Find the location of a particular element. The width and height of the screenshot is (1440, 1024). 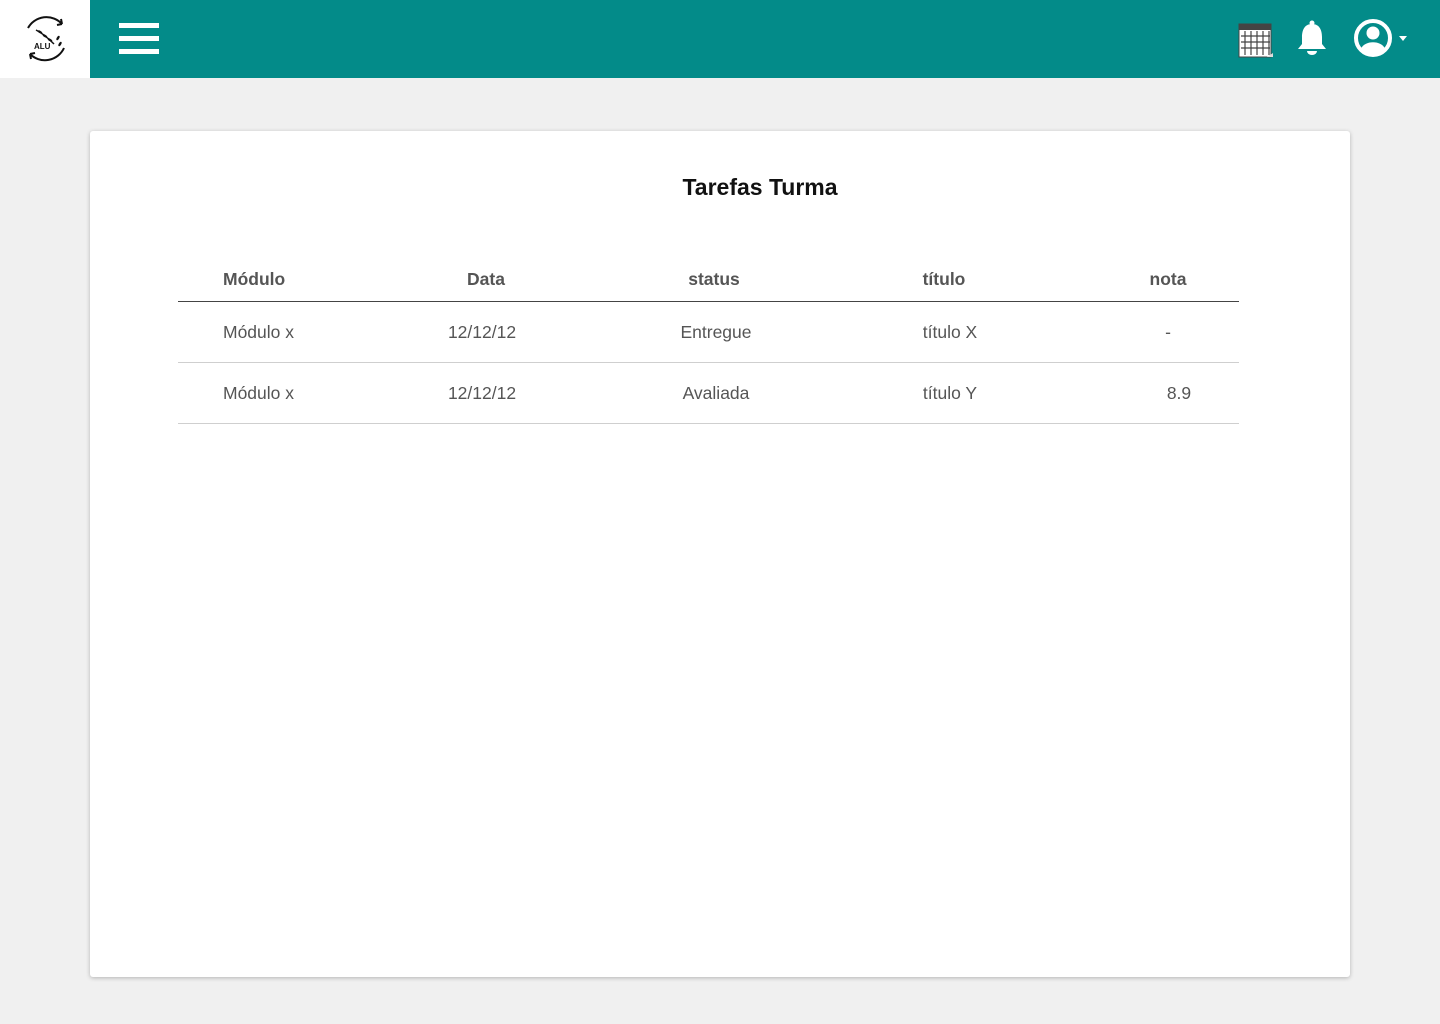

cell-status: Avaliada is located at coordinates (716, 392).